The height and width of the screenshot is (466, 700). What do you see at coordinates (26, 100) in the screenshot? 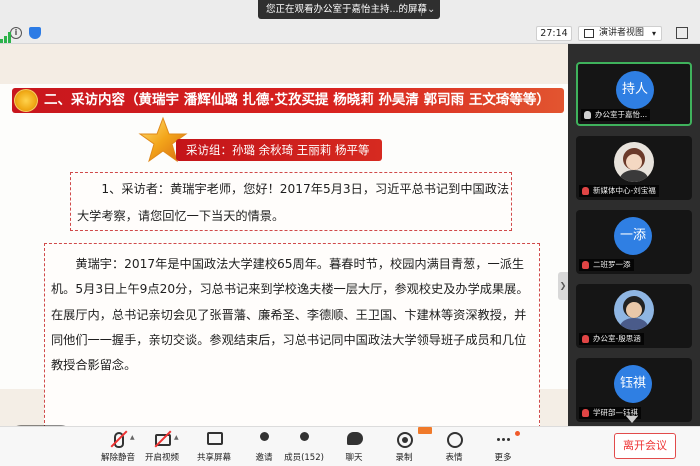
I see `emblem-icon` at bounding box center [26, 100].